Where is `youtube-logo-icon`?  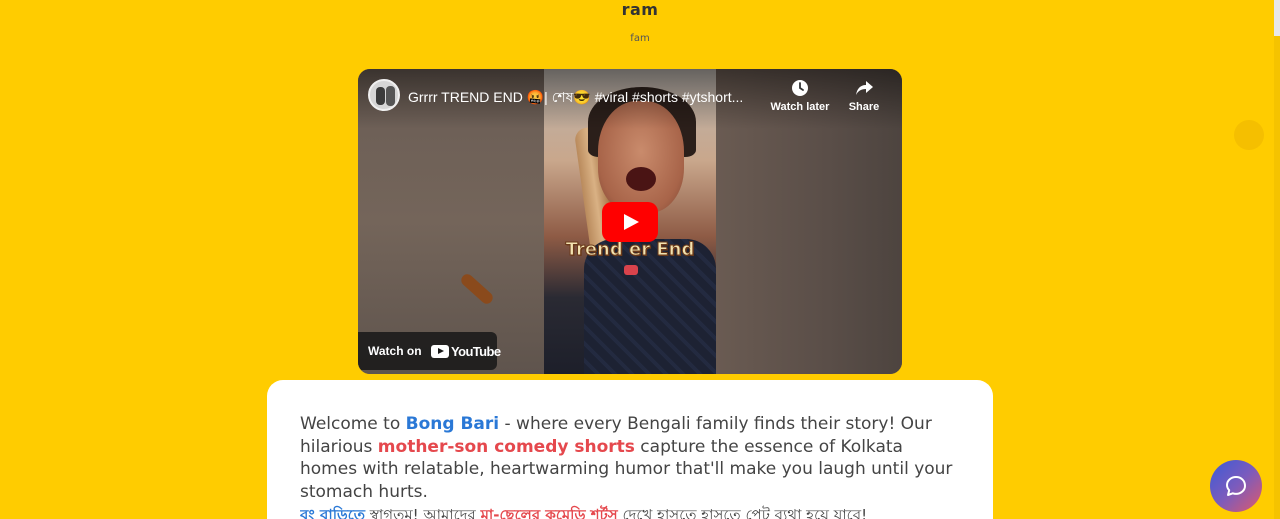
youtube-logo-icon is located at coordinates (440, 351).